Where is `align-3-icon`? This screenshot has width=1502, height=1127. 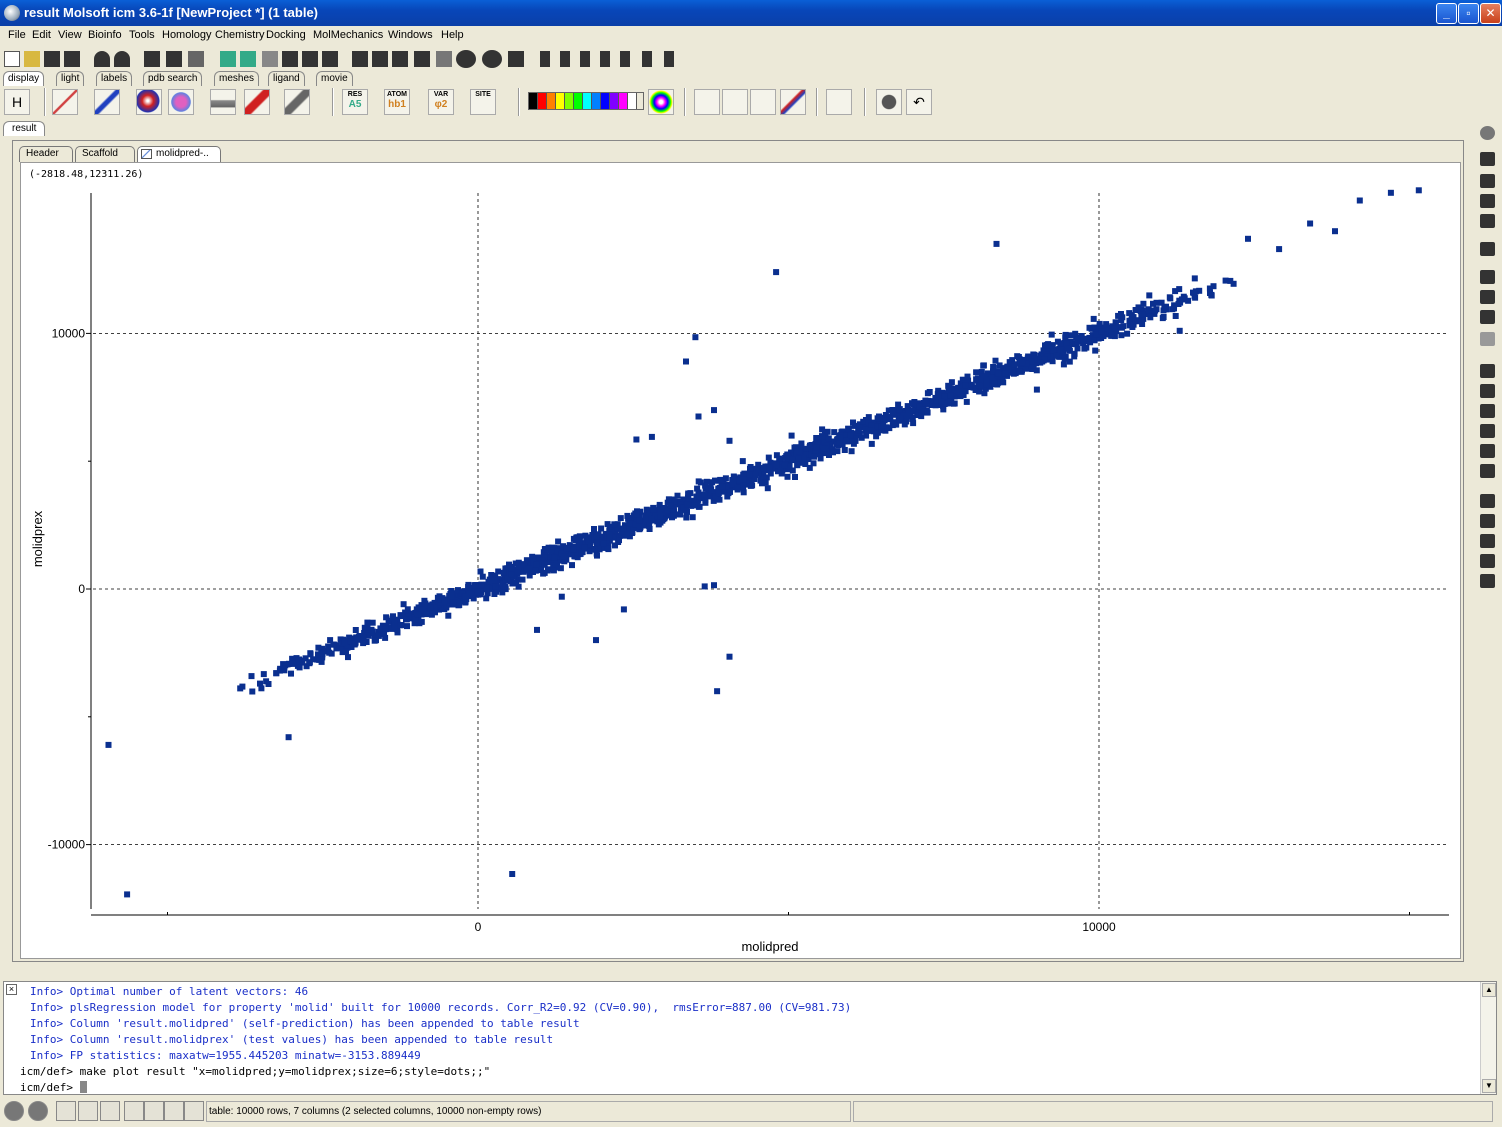
align-3-icon is located at coordinates (585, 59).